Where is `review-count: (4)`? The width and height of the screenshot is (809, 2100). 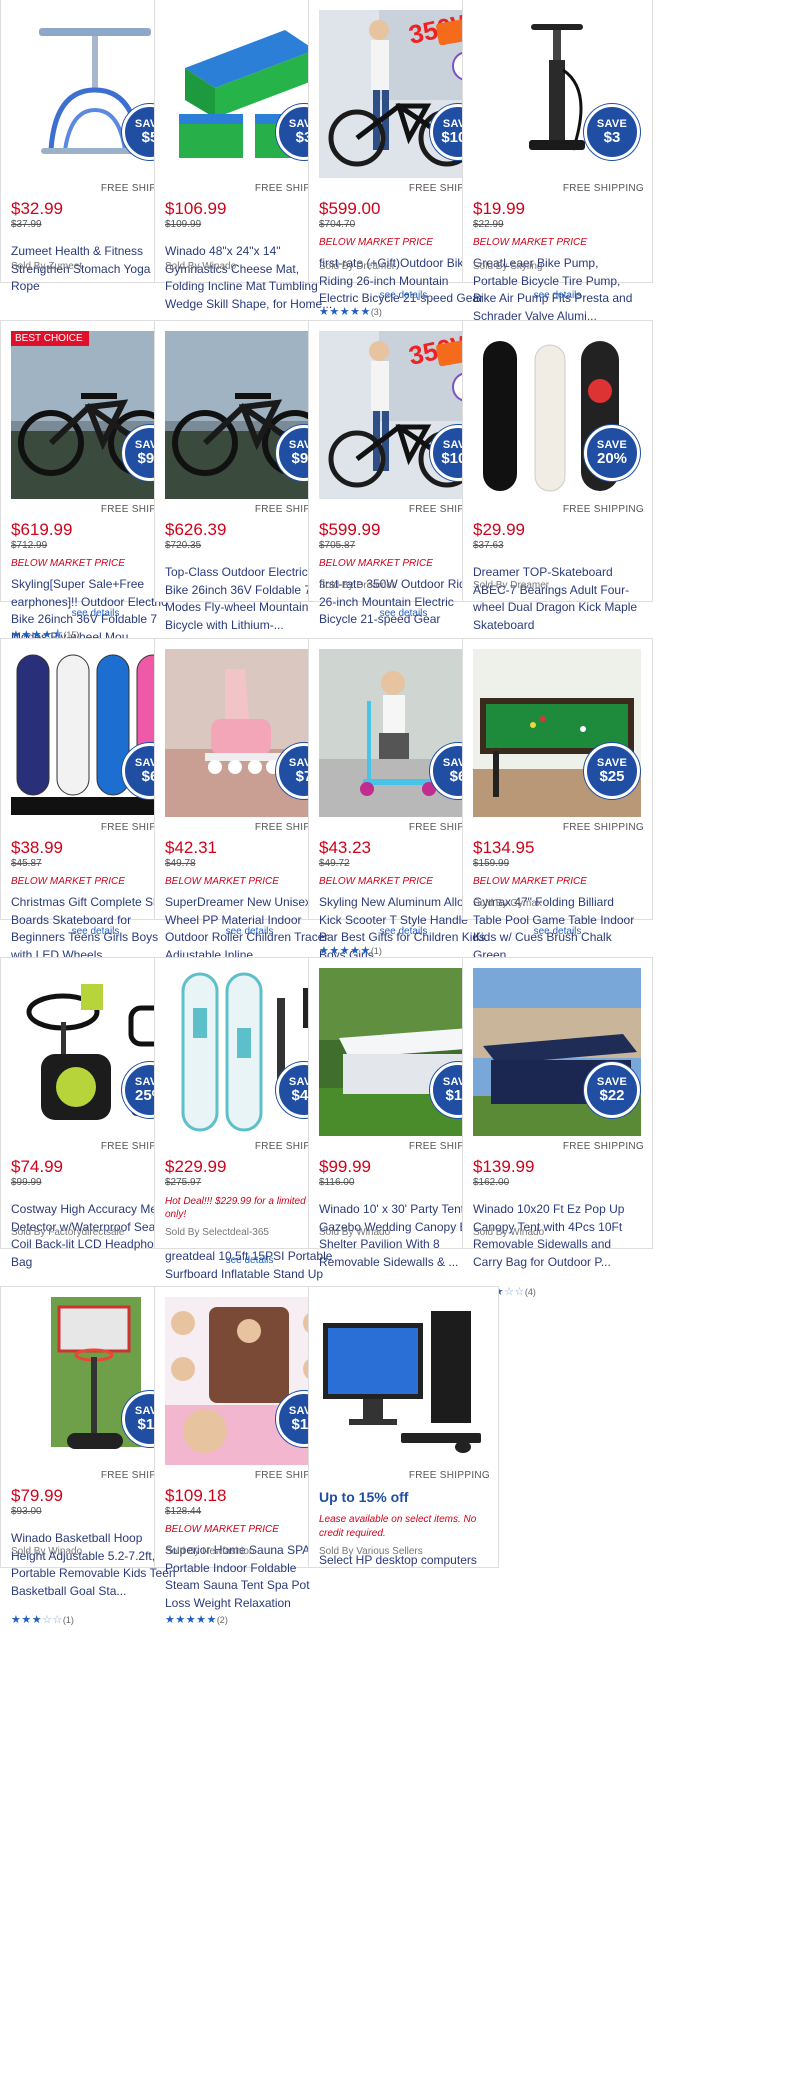 review-count: (4) is located at coordinates (530, 1292).